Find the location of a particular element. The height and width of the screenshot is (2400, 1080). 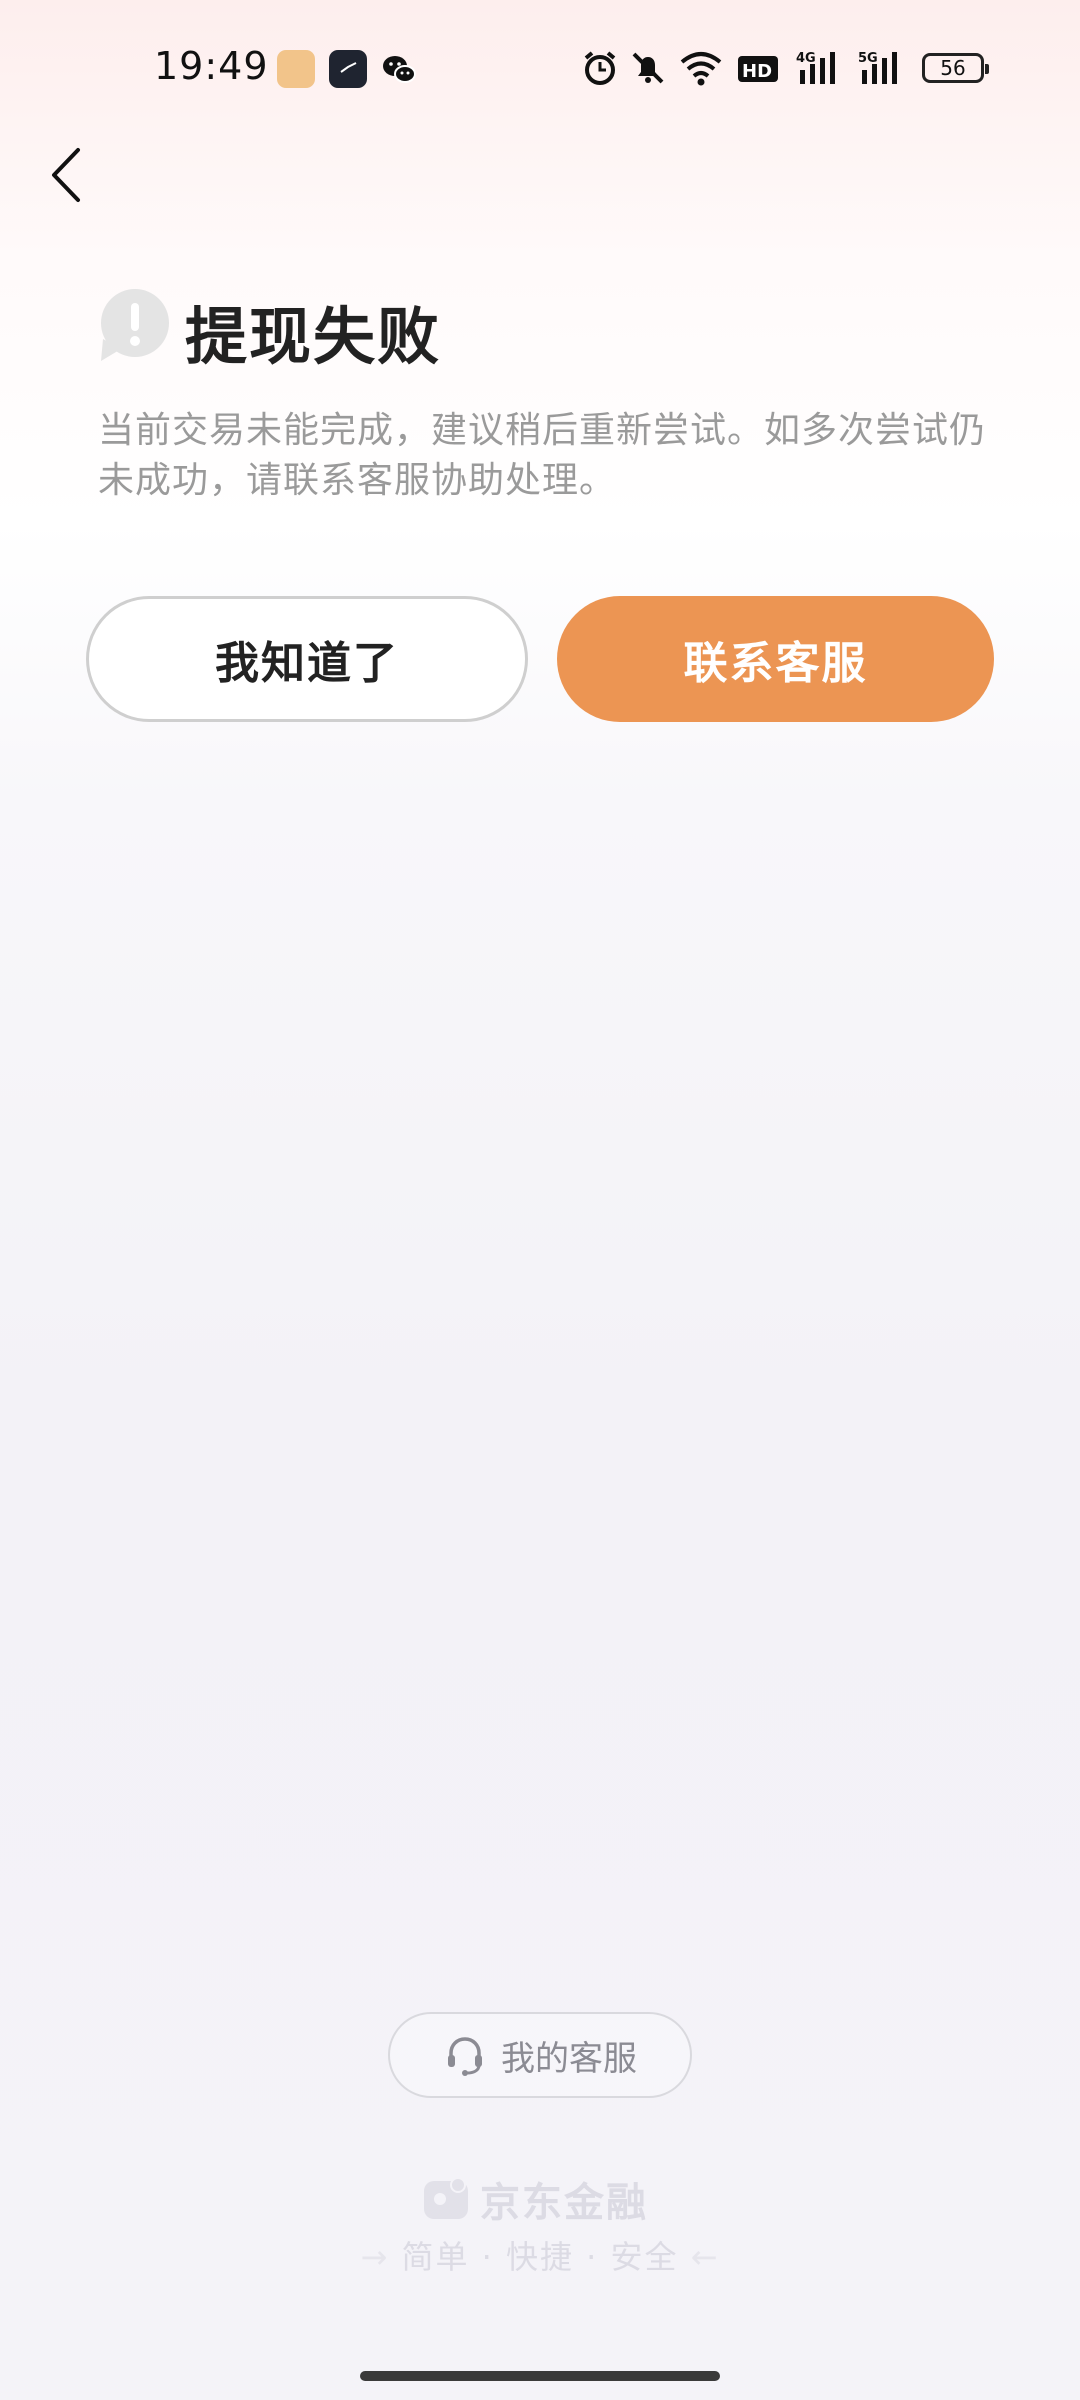

status-bar: 19:49 HD 4G 5G 56 is located at coordinates (540, 70).